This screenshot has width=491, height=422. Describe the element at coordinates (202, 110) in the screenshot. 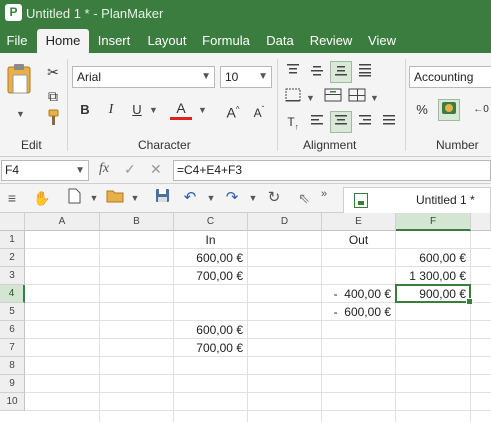

I see `font-color-dropdown-icon: ▼` at that location.